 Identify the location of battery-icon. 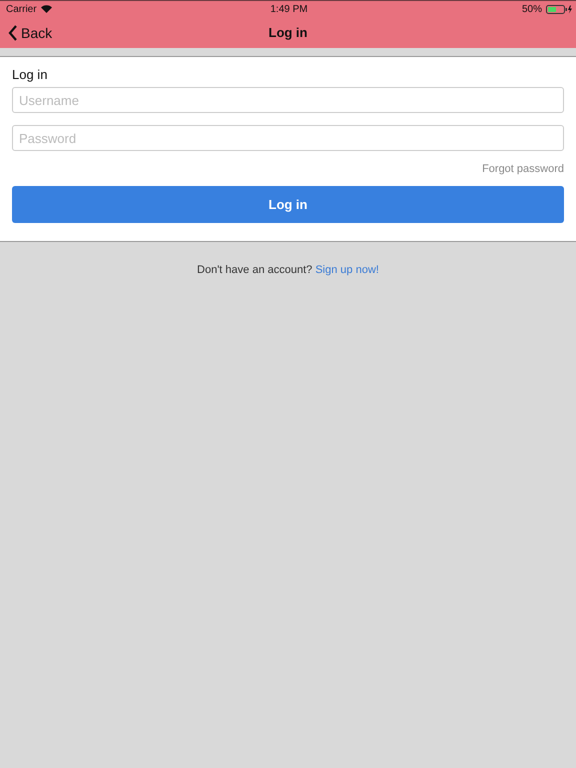
(559, 9).